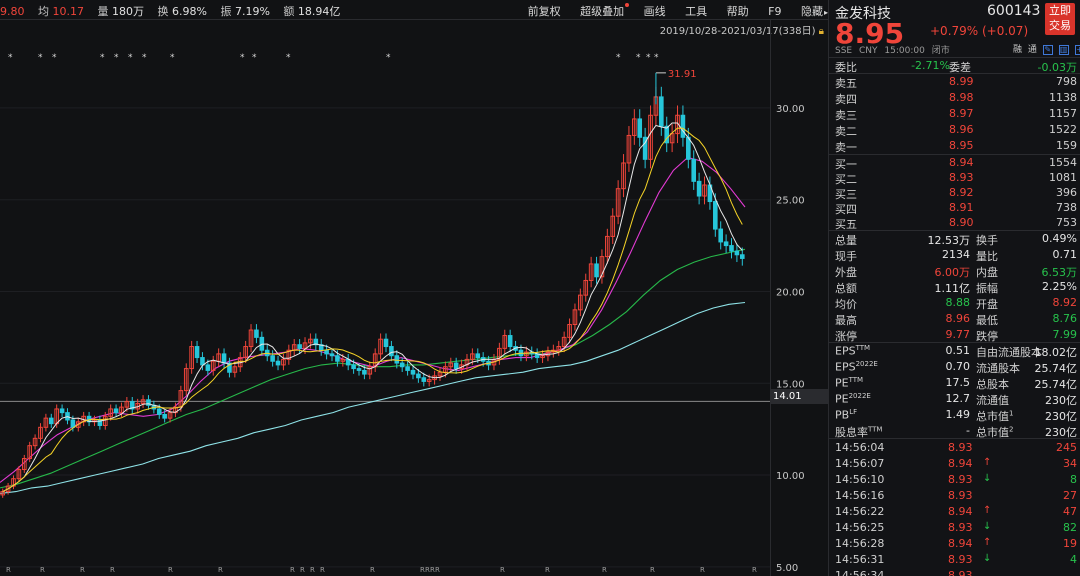 This screenshot has width=1080, height=576. I want to click on fundamental-value: 0.51, so click(958, 350).